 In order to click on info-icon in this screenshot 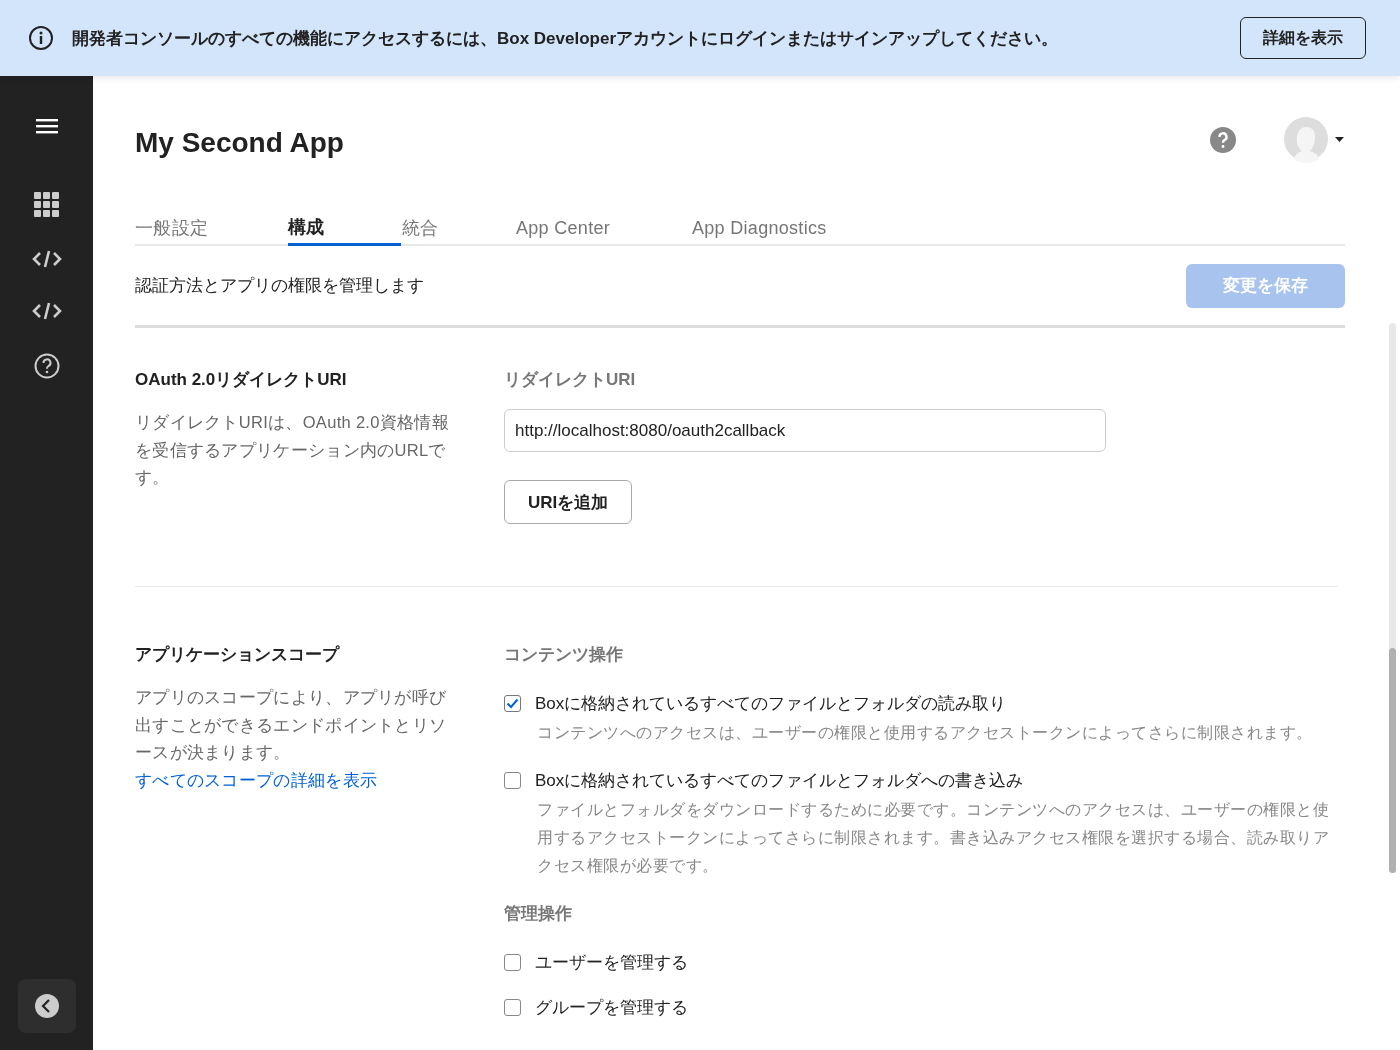, I will do `click(41, 38)`.